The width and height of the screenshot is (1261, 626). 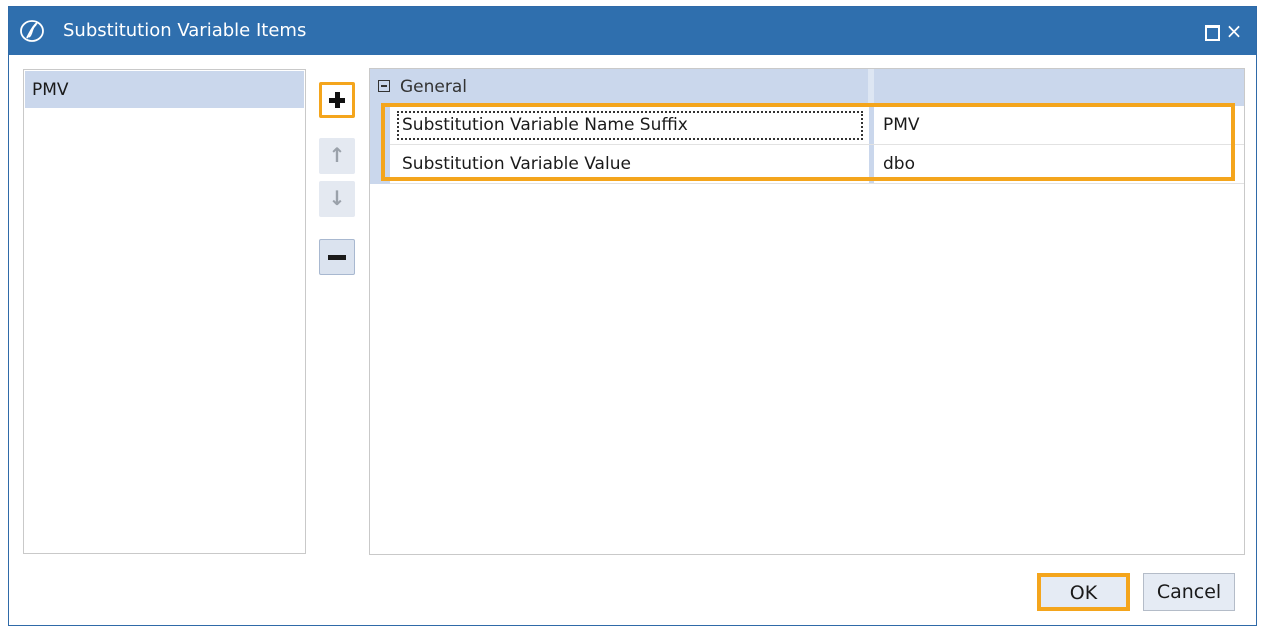 What do you see at coordinates (185, 30) in the screenshot?
I see `window-title: Substitution Variable Items` at bounding box center [185, 30].